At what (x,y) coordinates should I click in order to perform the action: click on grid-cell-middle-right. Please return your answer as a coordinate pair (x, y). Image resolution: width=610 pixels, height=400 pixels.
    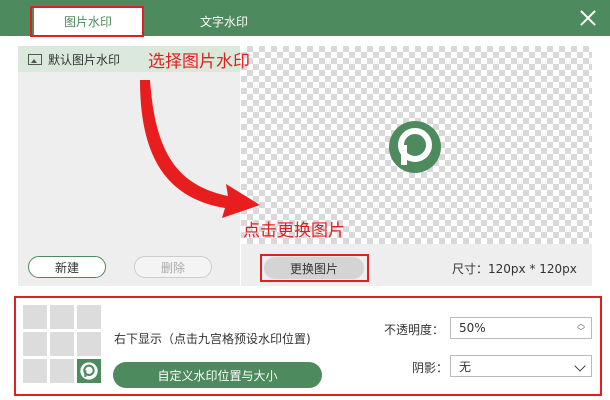
    Looking at the image, I should click on (89, 344).